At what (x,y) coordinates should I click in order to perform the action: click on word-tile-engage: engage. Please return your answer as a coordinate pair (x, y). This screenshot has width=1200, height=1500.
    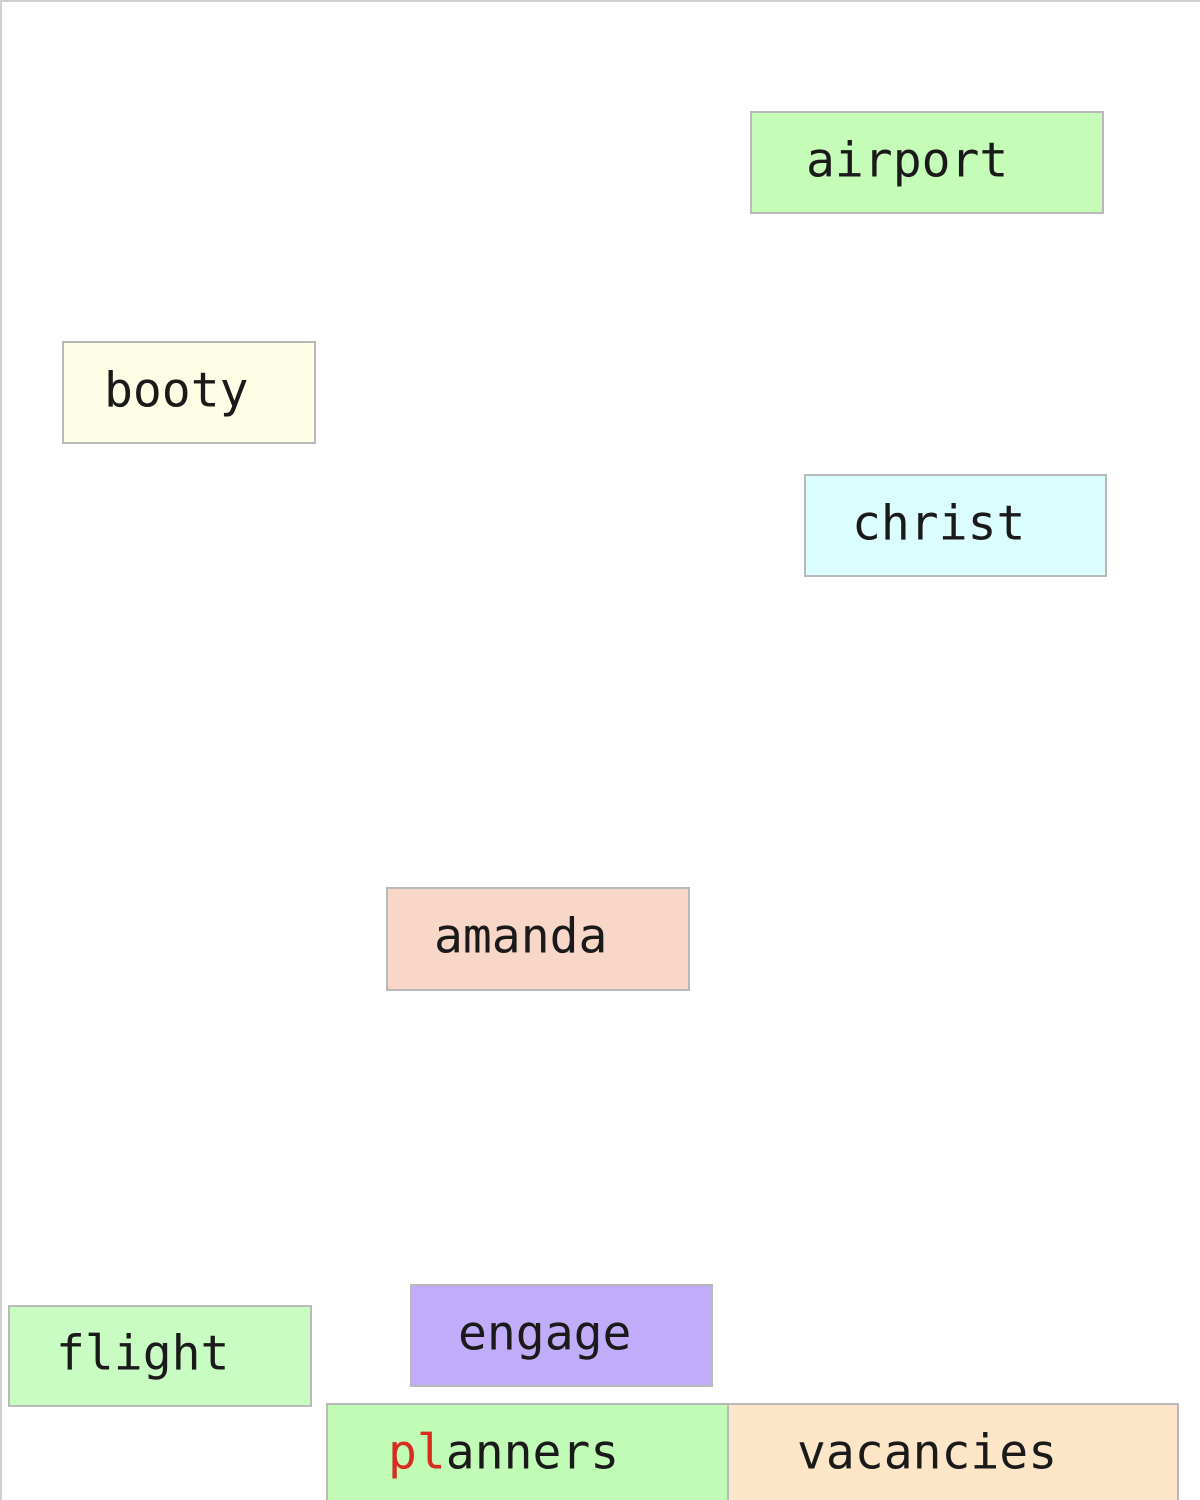
    Looking at the image, I should click on (561, 1335).